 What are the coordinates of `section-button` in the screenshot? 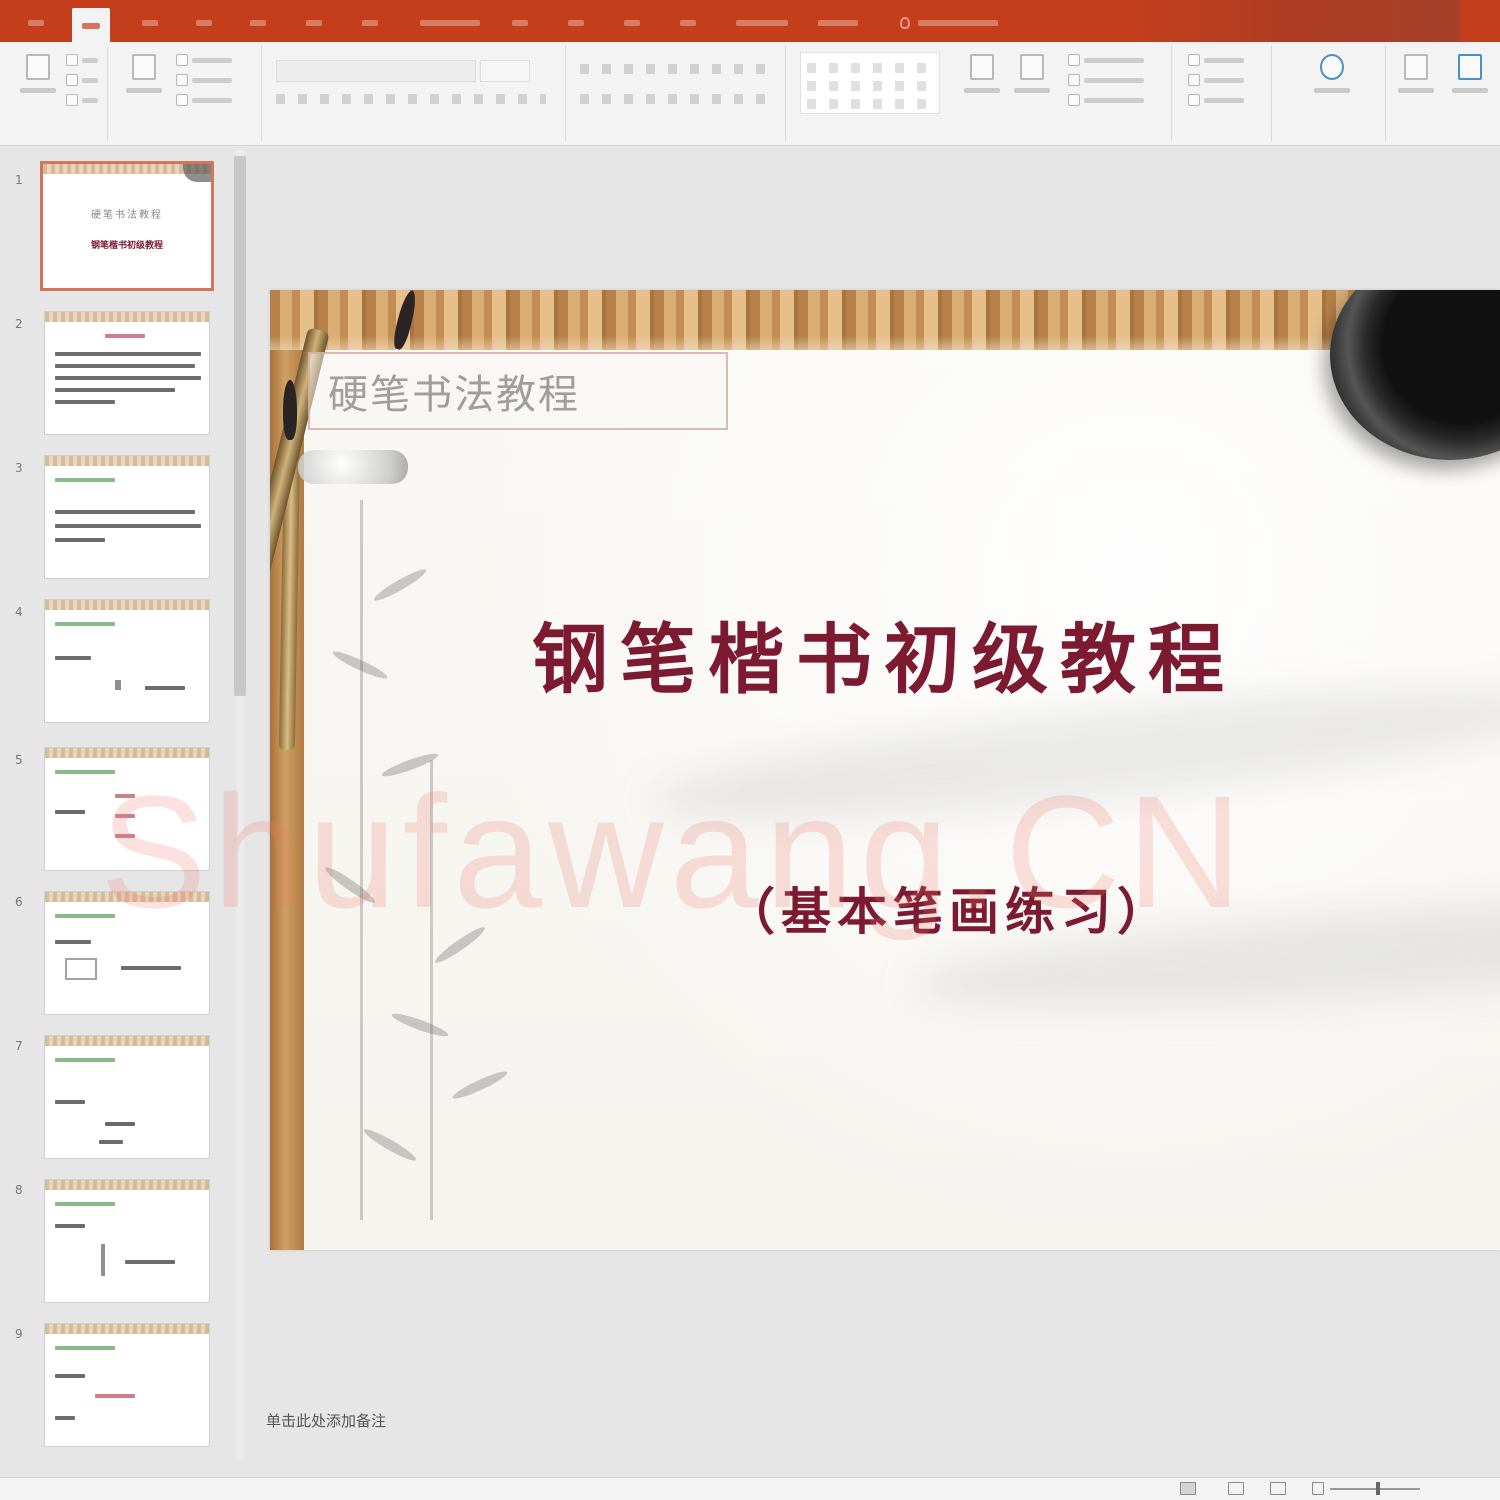 It's located at (213, 100).